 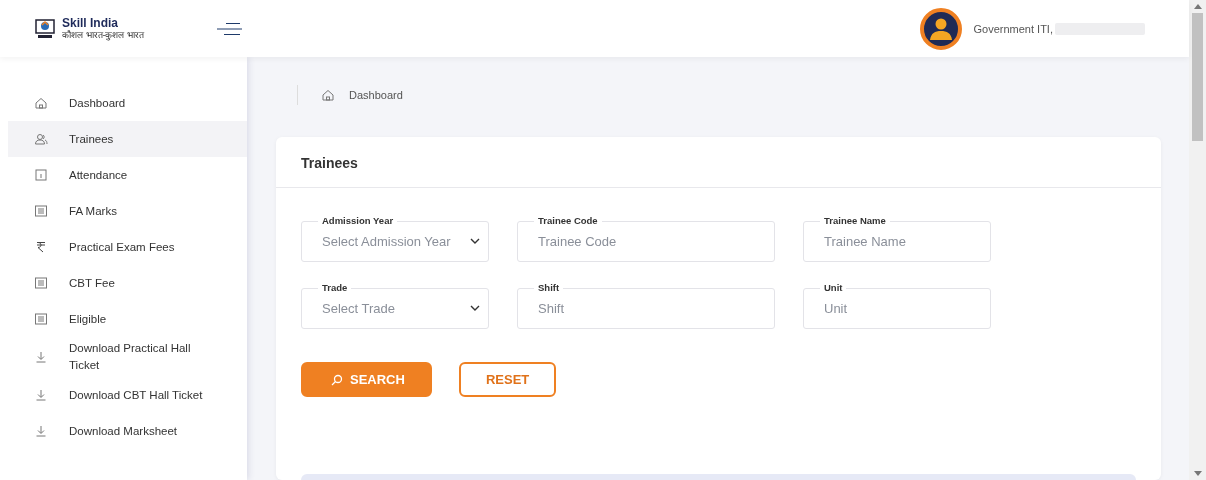 I want to click on sidebar-item: Attendance, so click(x=127, y=175).